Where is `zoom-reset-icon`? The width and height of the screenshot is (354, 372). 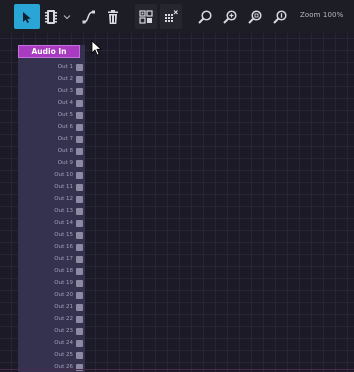 zoom-reset-icon is located at coordinates (280, 16).